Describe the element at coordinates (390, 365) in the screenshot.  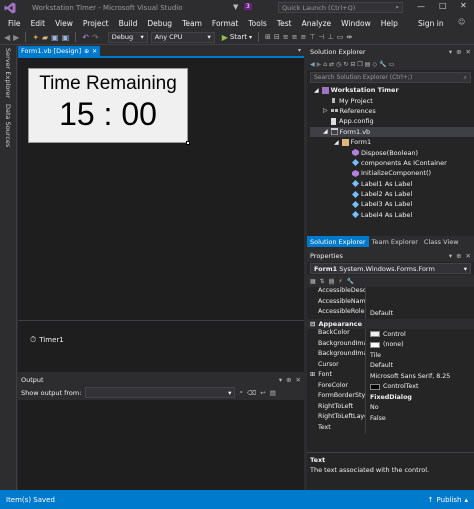
I see `property-row: Cursor Default` at that location.